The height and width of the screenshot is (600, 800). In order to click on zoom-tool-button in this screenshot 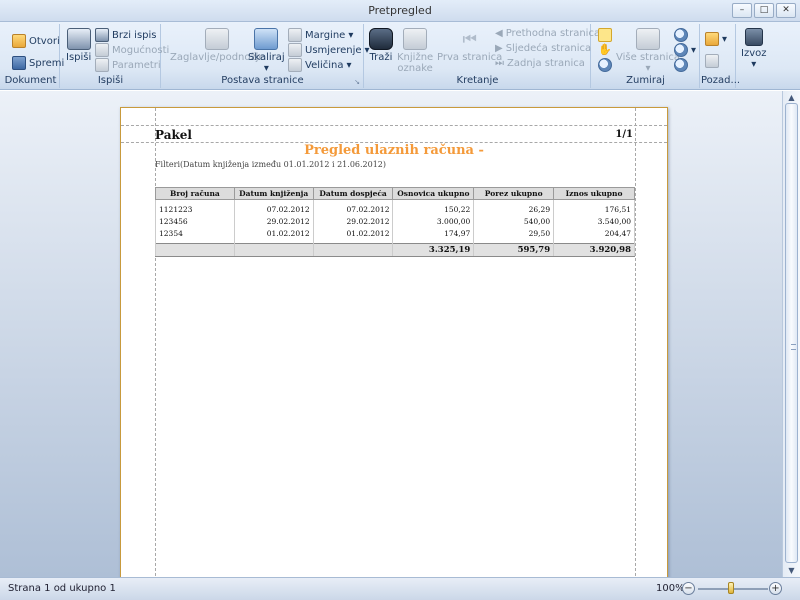, I will do `click(605, 65)`.